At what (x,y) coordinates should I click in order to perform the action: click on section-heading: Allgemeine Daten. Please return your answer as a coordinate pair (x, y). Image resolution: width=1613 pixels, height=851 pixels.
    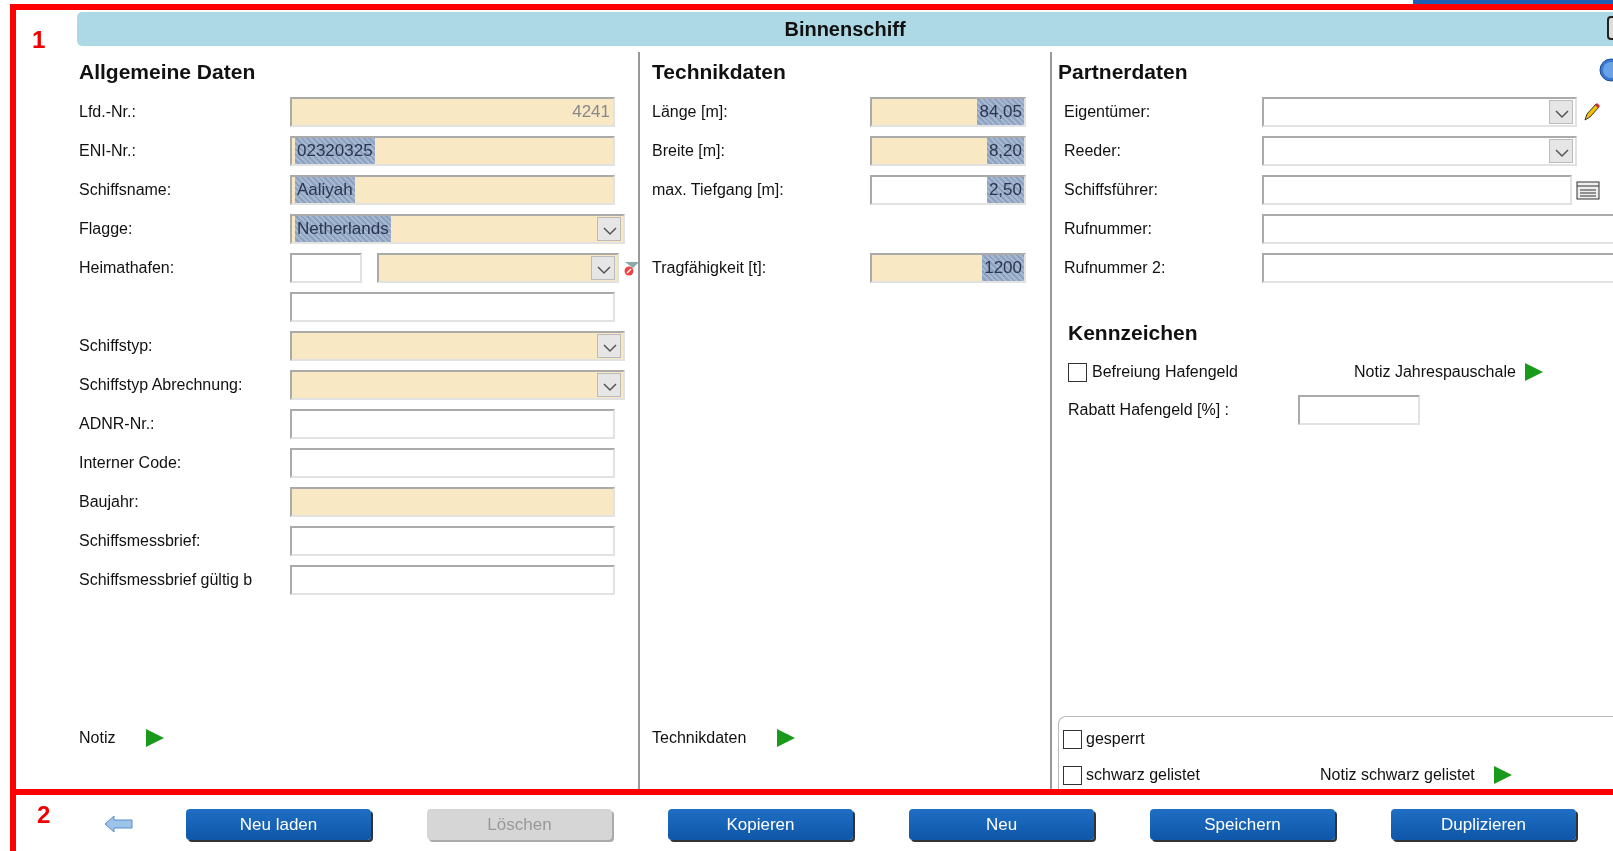
    Looking at the image, I should click on (167, 72).